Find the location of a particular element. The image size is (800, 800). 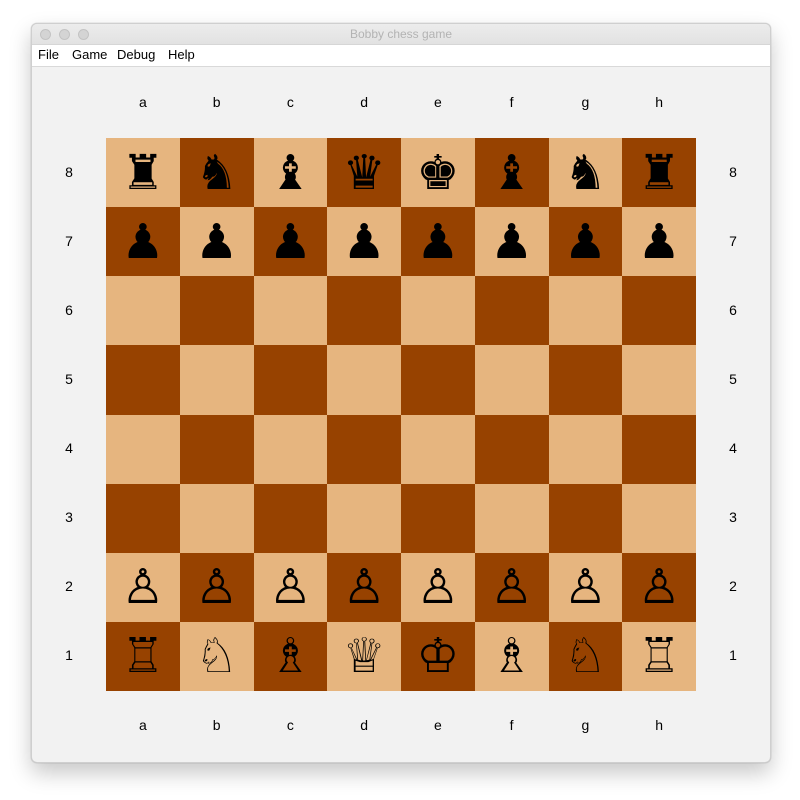

square-e8: ♚ is located at coordinates (438, 173).